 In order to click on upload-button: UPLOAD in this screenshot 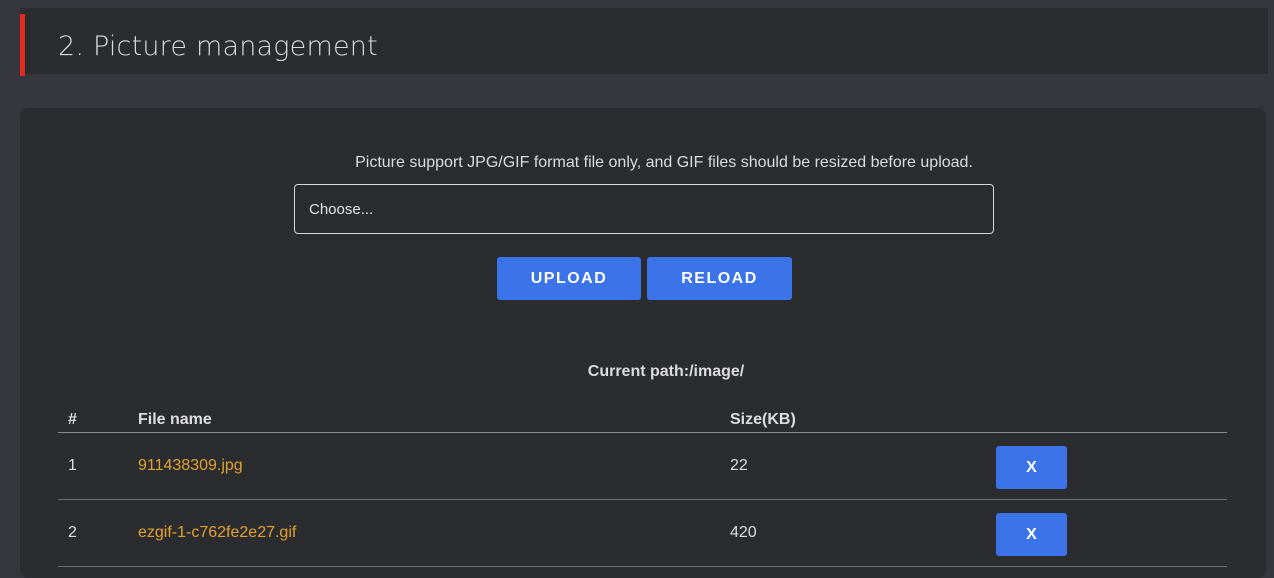, I will do `click(569, 278)`.